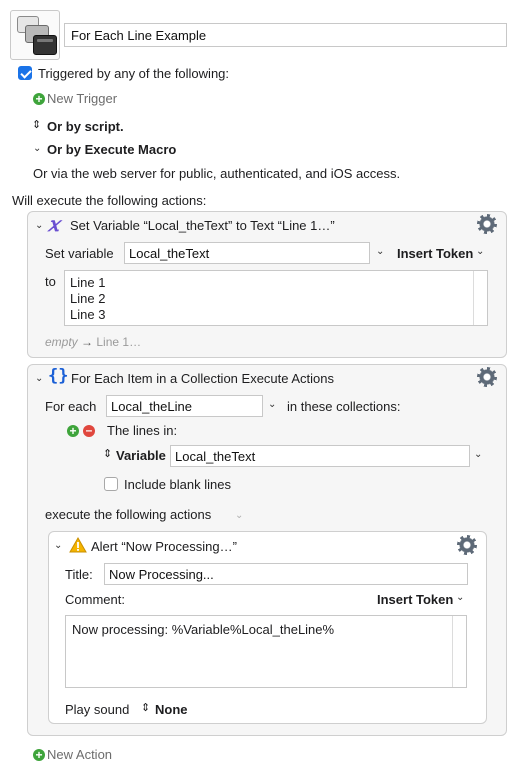 The width and height of the screenshot is (517, 771). What do you see at coordinates (79, 574) in the screenshot?
I see `alert-title-label: Title:` at bounding box center [79, 574].